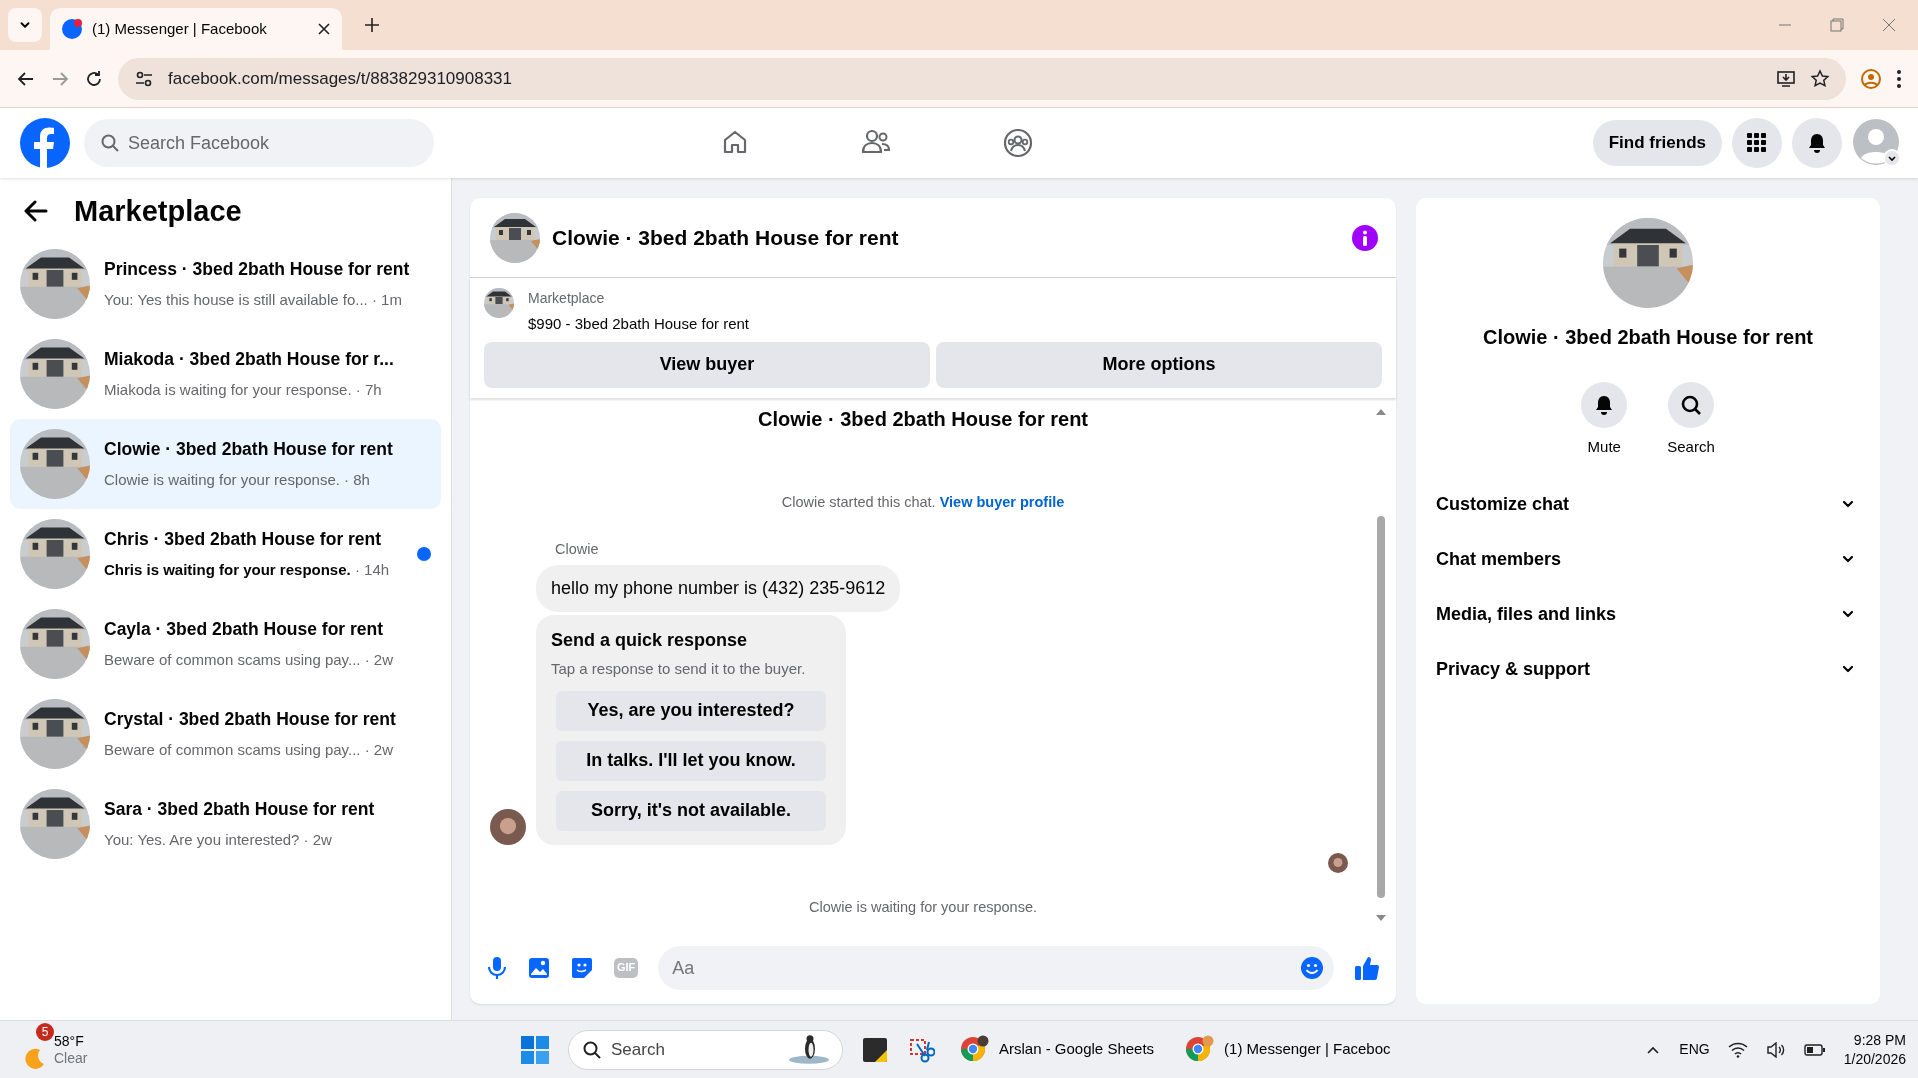 The image size is (1918, 1078). What do you see at coordinates (243, 540) in the screenshot?
I see `conversation-name: Chris · 3bed 2bath House for rent` at bounding box center [243, 540].